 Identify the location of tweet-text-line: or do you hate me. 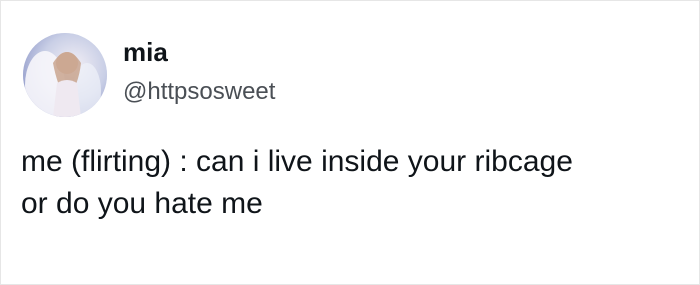
(142, 203).